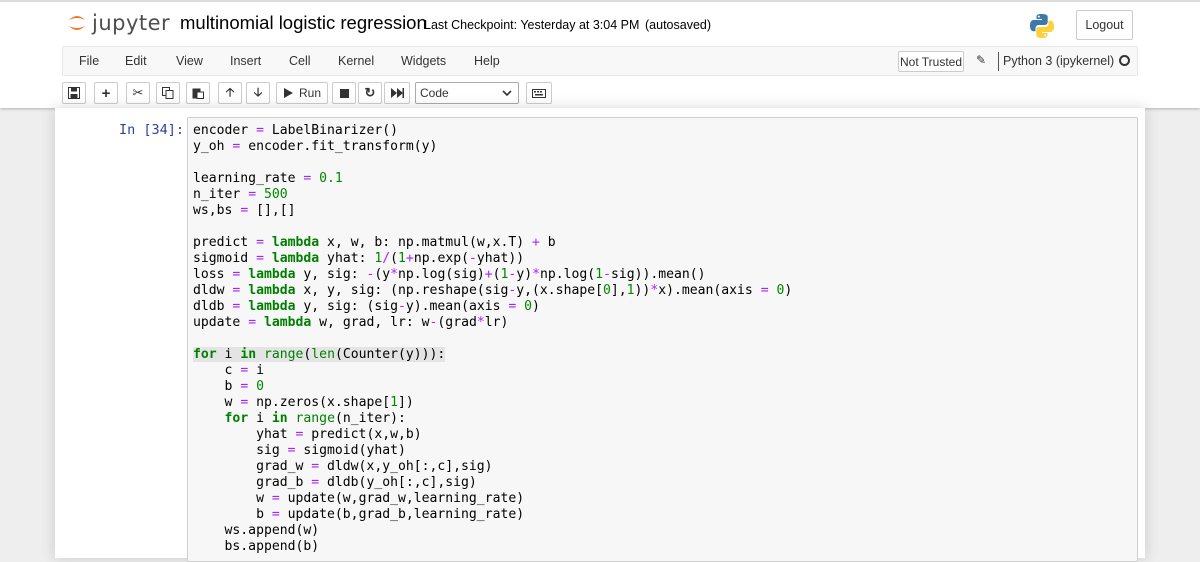 This screenshot has width=1200, height=562. Describe the element at coordinates (981, 60) in the screenshot. I see `pencil-icon: ✎` at that location.